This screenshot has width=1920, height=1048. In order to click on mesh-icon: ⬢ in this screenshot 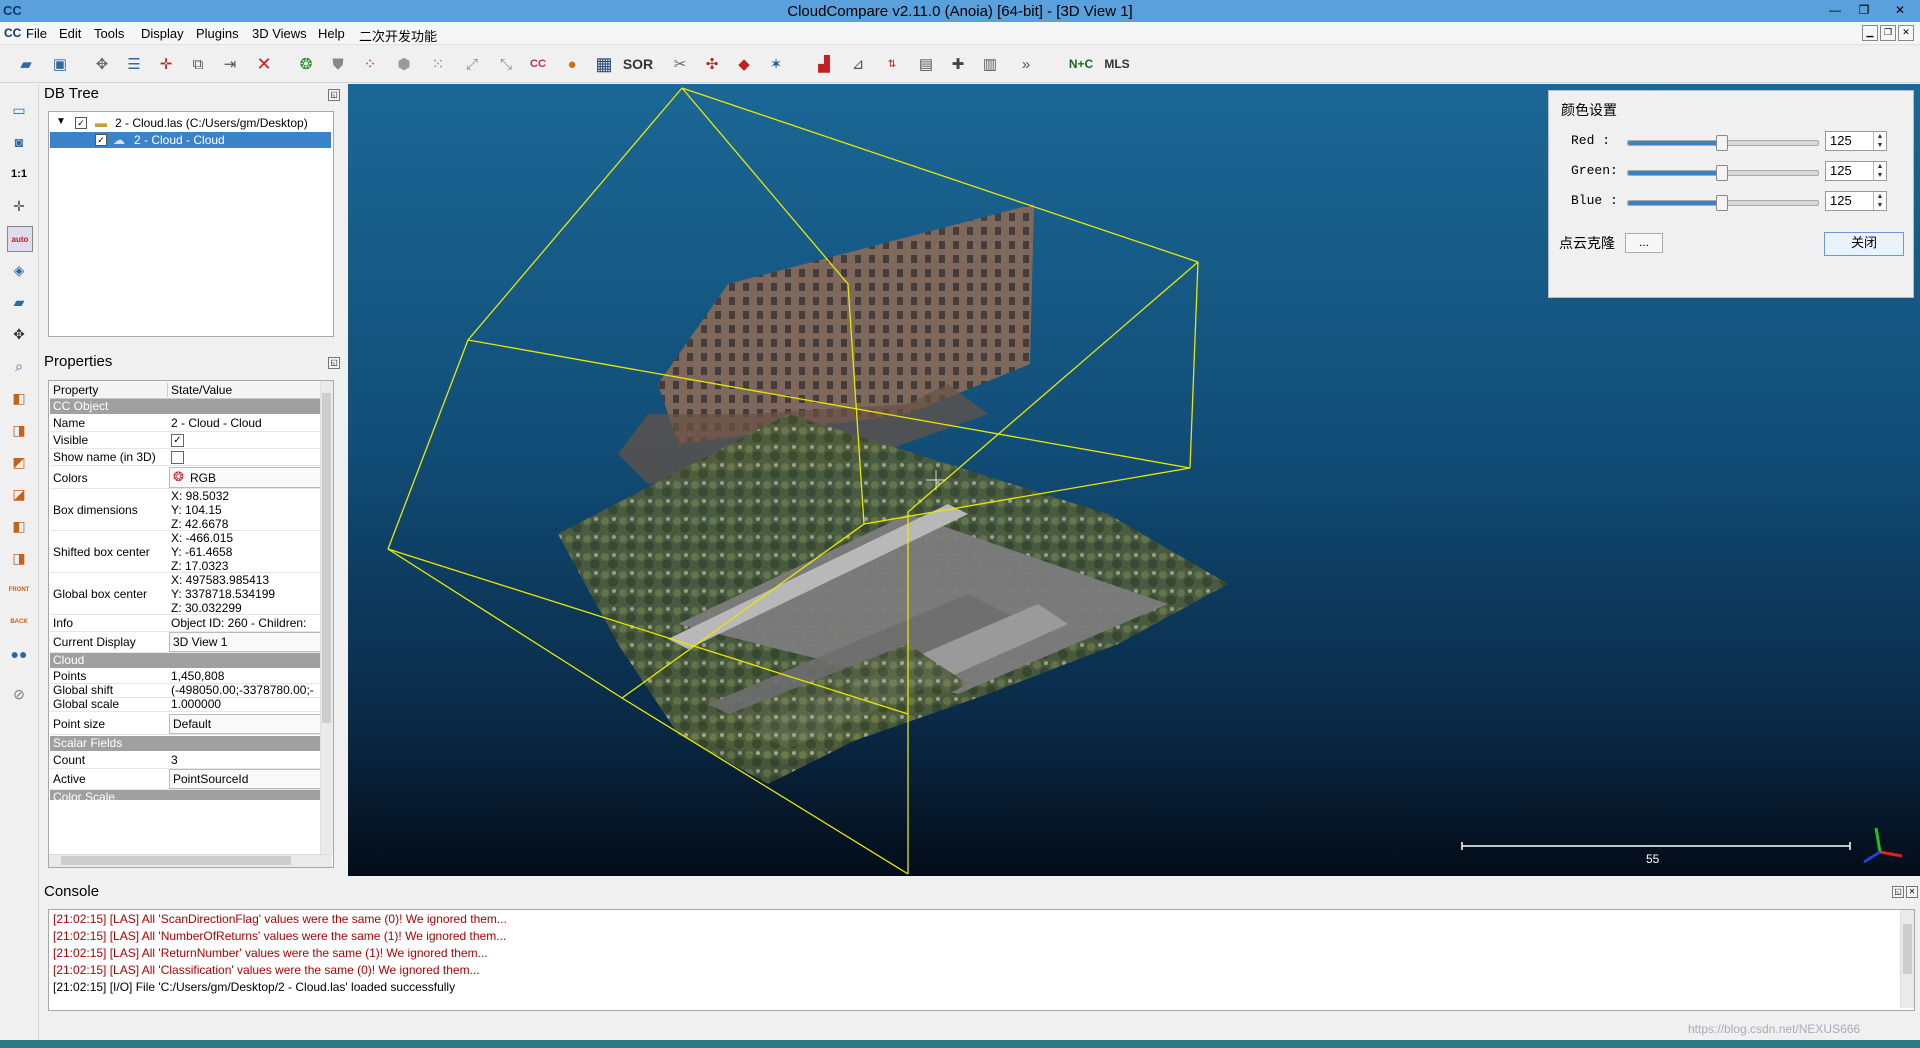, I will do `click(404, 64)`.